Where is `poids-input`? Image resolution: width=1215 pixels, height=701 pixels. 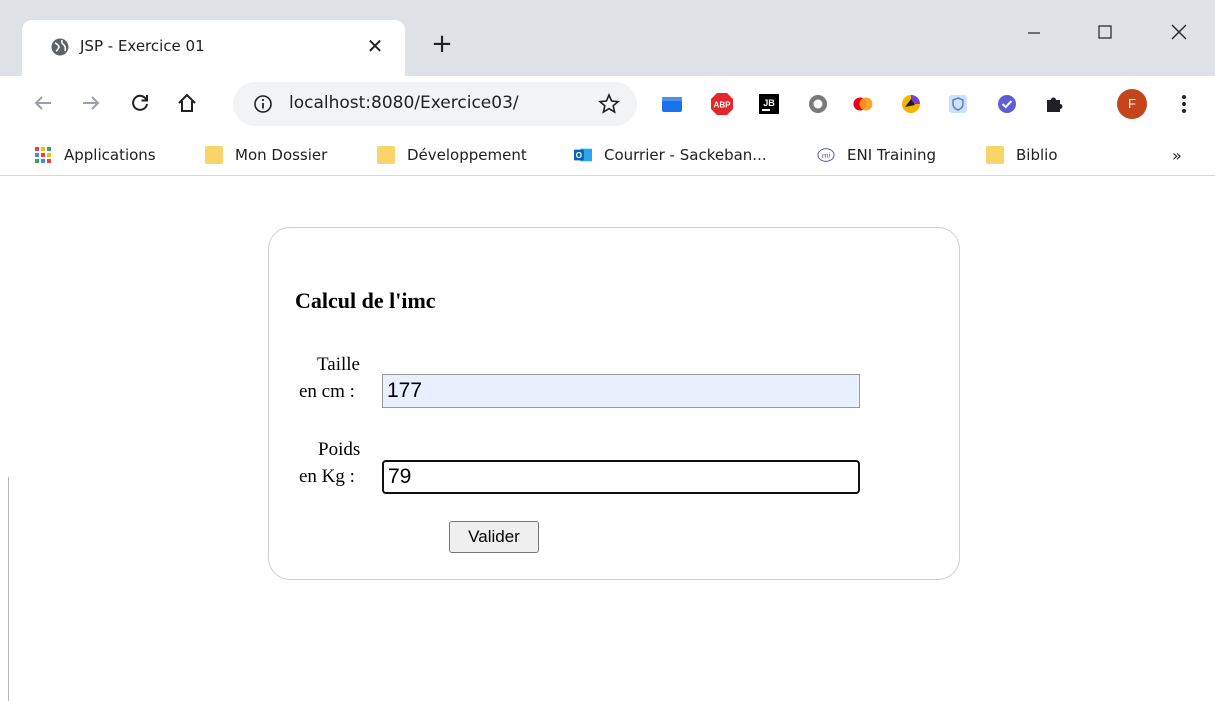 poids-input is located at coordinates (621, 477).